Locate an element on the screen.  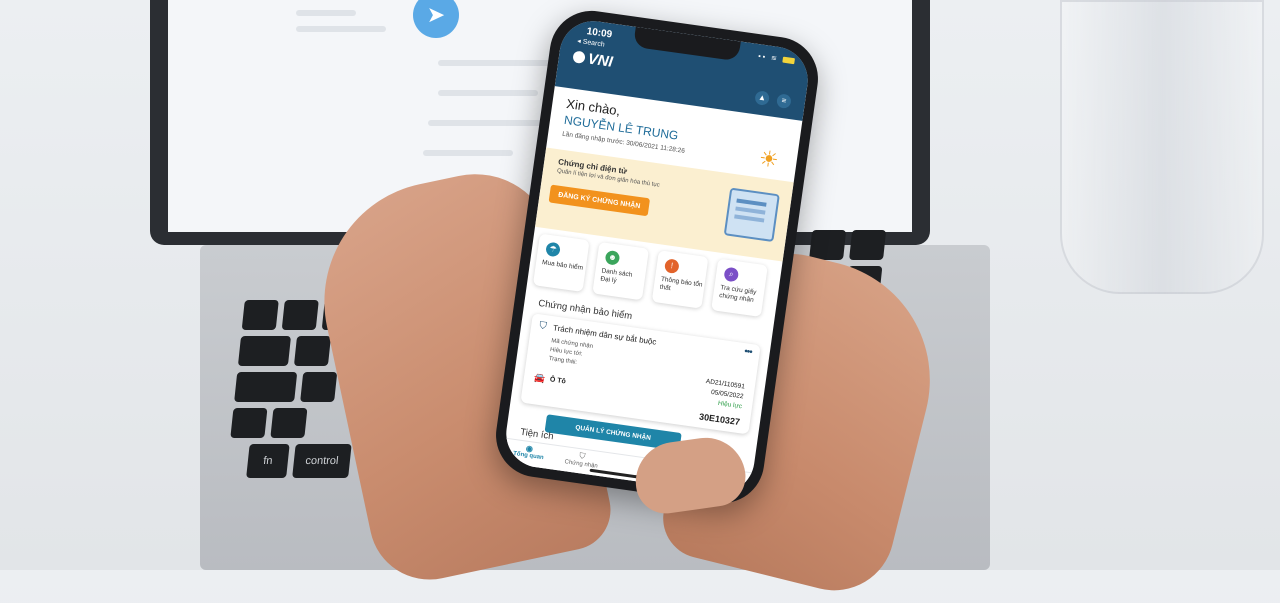
menu-icon: ≡ is located at coordinates (784, 101).